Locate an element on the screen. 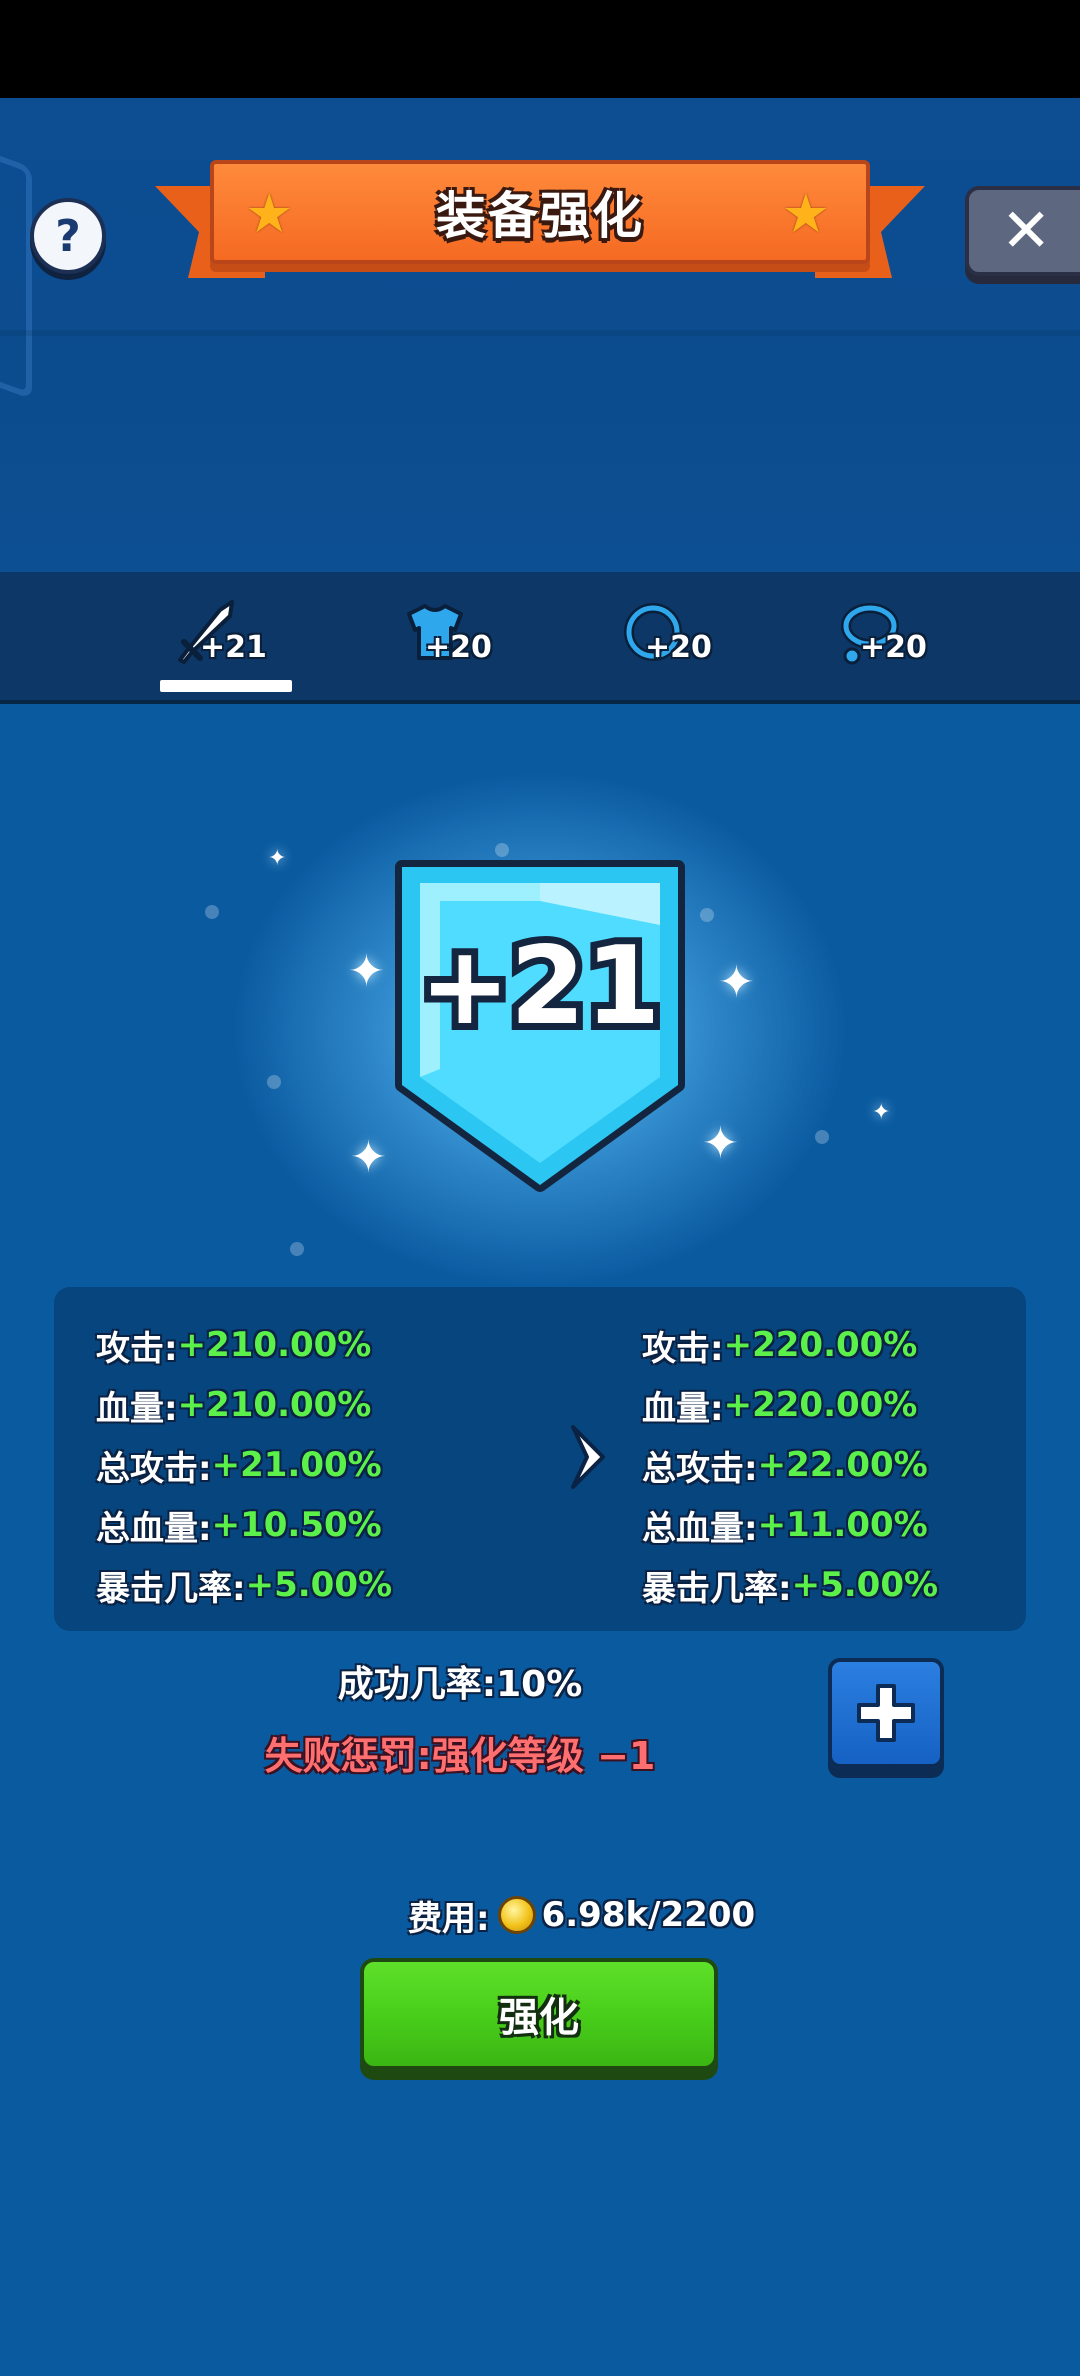 The width and height of the screenshot is (1080, 2376). tab-weapon: +21 is located at coordinates (210, 636).